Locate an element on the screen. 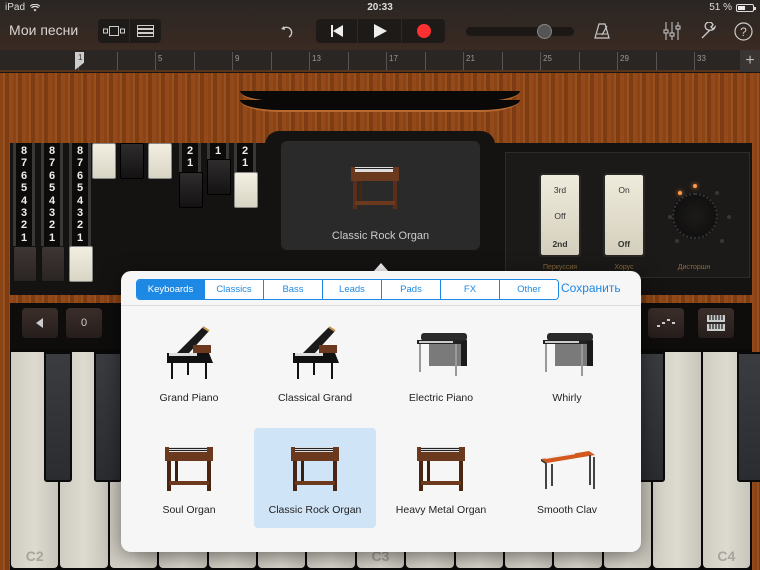 The width and height of the screenshot is (760, 570). instrument-tile: Heavy Metal Organ is located at coordinates (441, 478).